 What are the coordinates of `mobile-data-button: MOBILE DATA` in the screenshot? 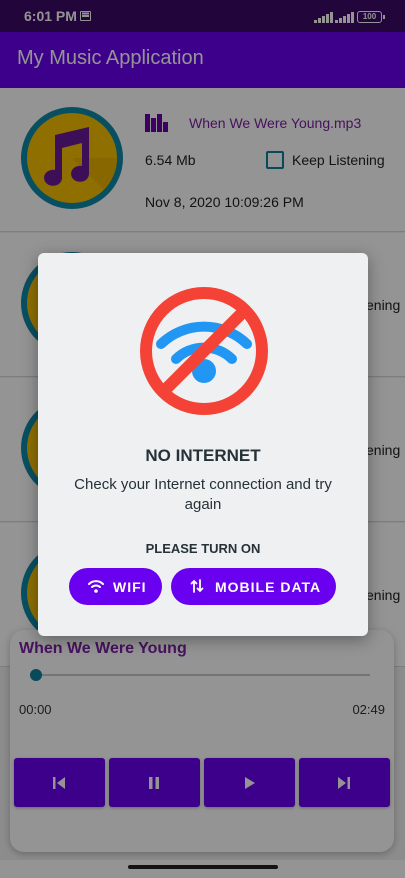 It's located at (253, 586).